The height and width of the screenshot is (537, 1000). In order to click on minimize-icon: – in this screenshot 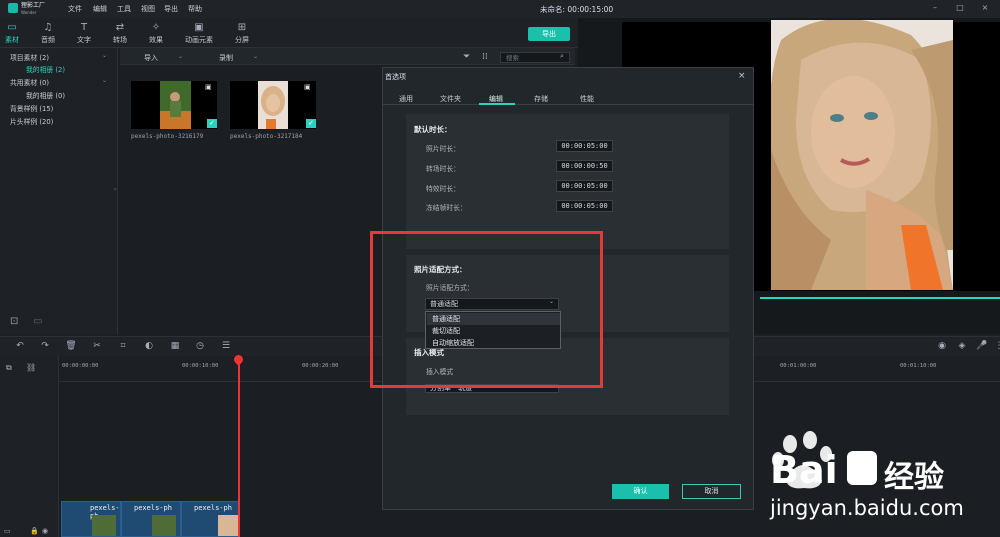, I will do `click(935, 8)`.